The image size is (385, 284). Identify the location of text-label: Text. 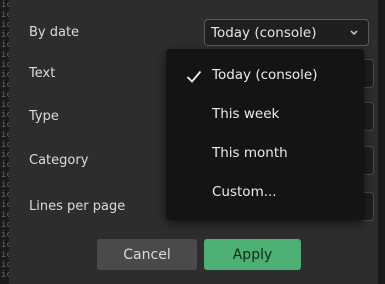
(42, 73).